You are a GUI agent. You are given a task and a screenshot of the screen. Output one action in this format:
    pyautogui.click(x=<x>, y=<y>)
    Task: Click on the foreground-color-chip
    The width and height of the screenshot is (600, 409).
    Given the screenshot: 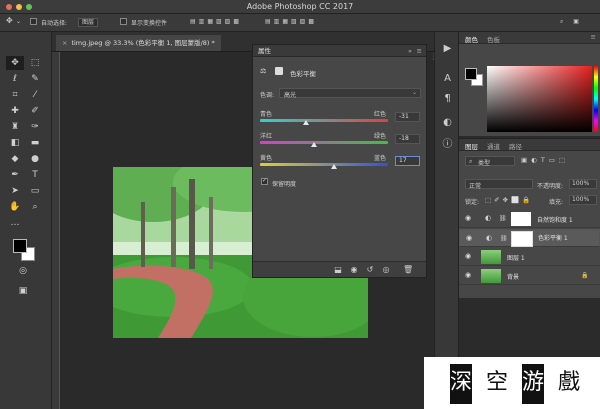 What is the action you would take?
    pyautogui.click(x=471, y=74)
    